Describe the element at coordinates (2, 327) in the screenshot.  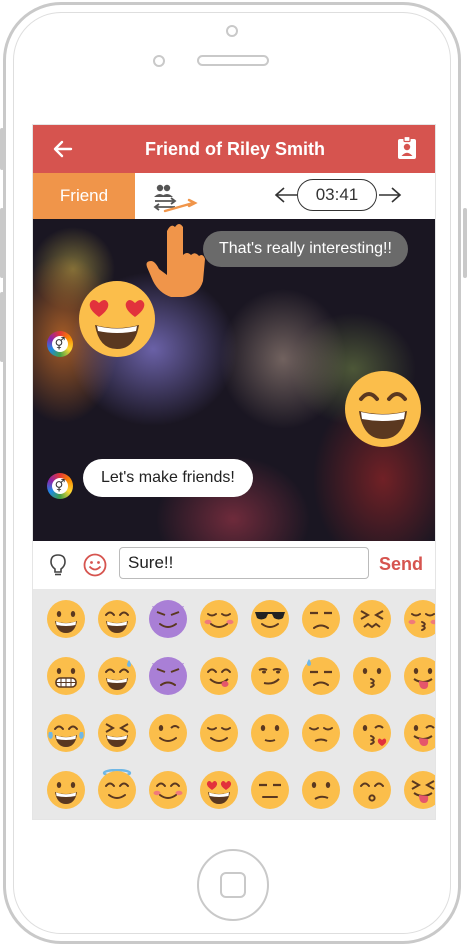
I see `volume-down-button` at that location.